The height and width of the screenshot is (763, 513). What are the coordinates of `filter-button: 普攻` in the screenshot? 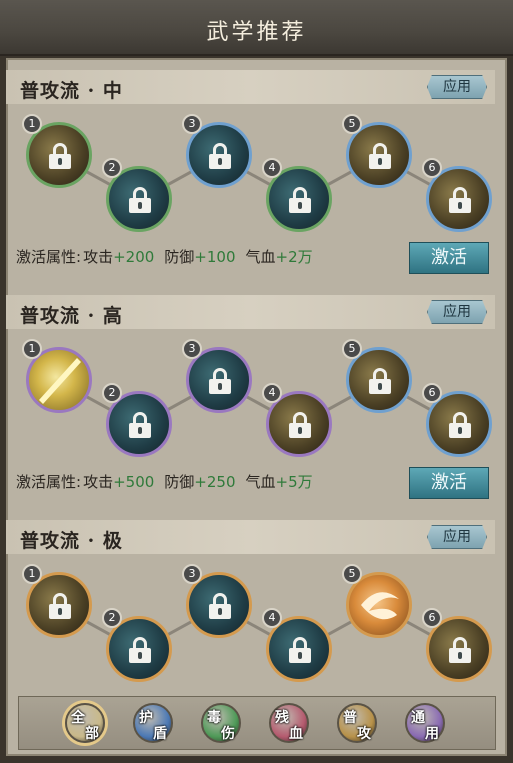 It's located at (357, 723).